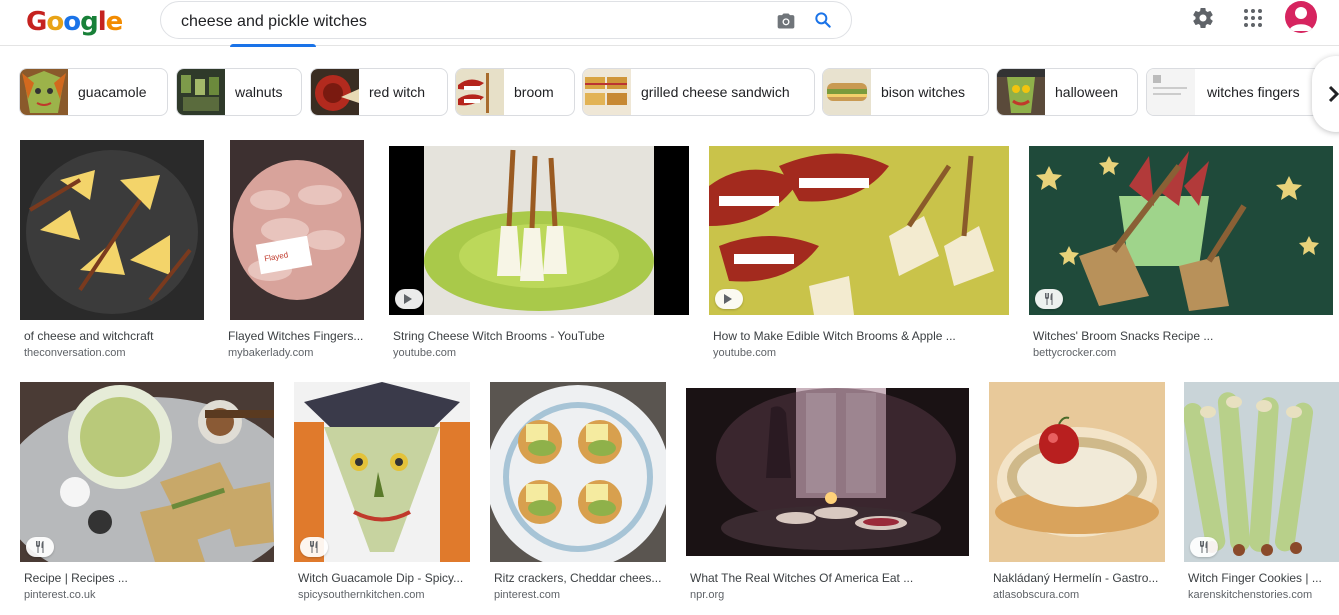 This screenshot has width=1339, height=615. I want to click on chip-witches-fingers: witches fingers, so click(1236, 92).